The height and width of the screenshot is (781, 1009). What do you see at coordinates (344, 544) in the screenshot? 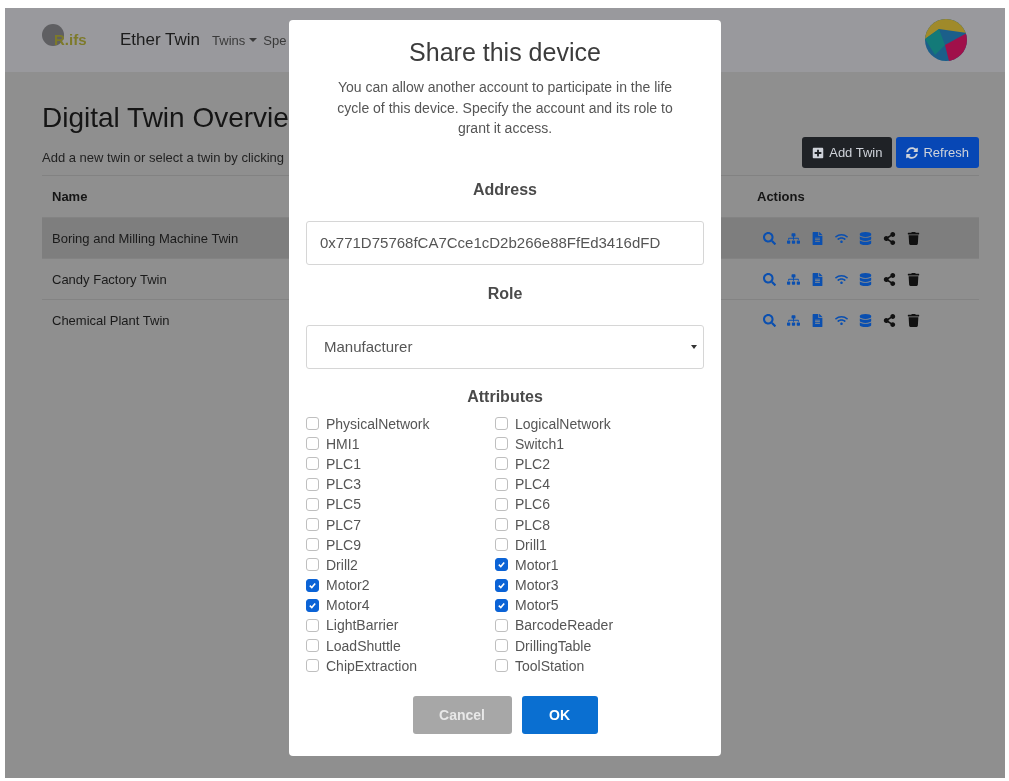
I see `checkbox-label: PLC9` at bounding box center [344, 544].